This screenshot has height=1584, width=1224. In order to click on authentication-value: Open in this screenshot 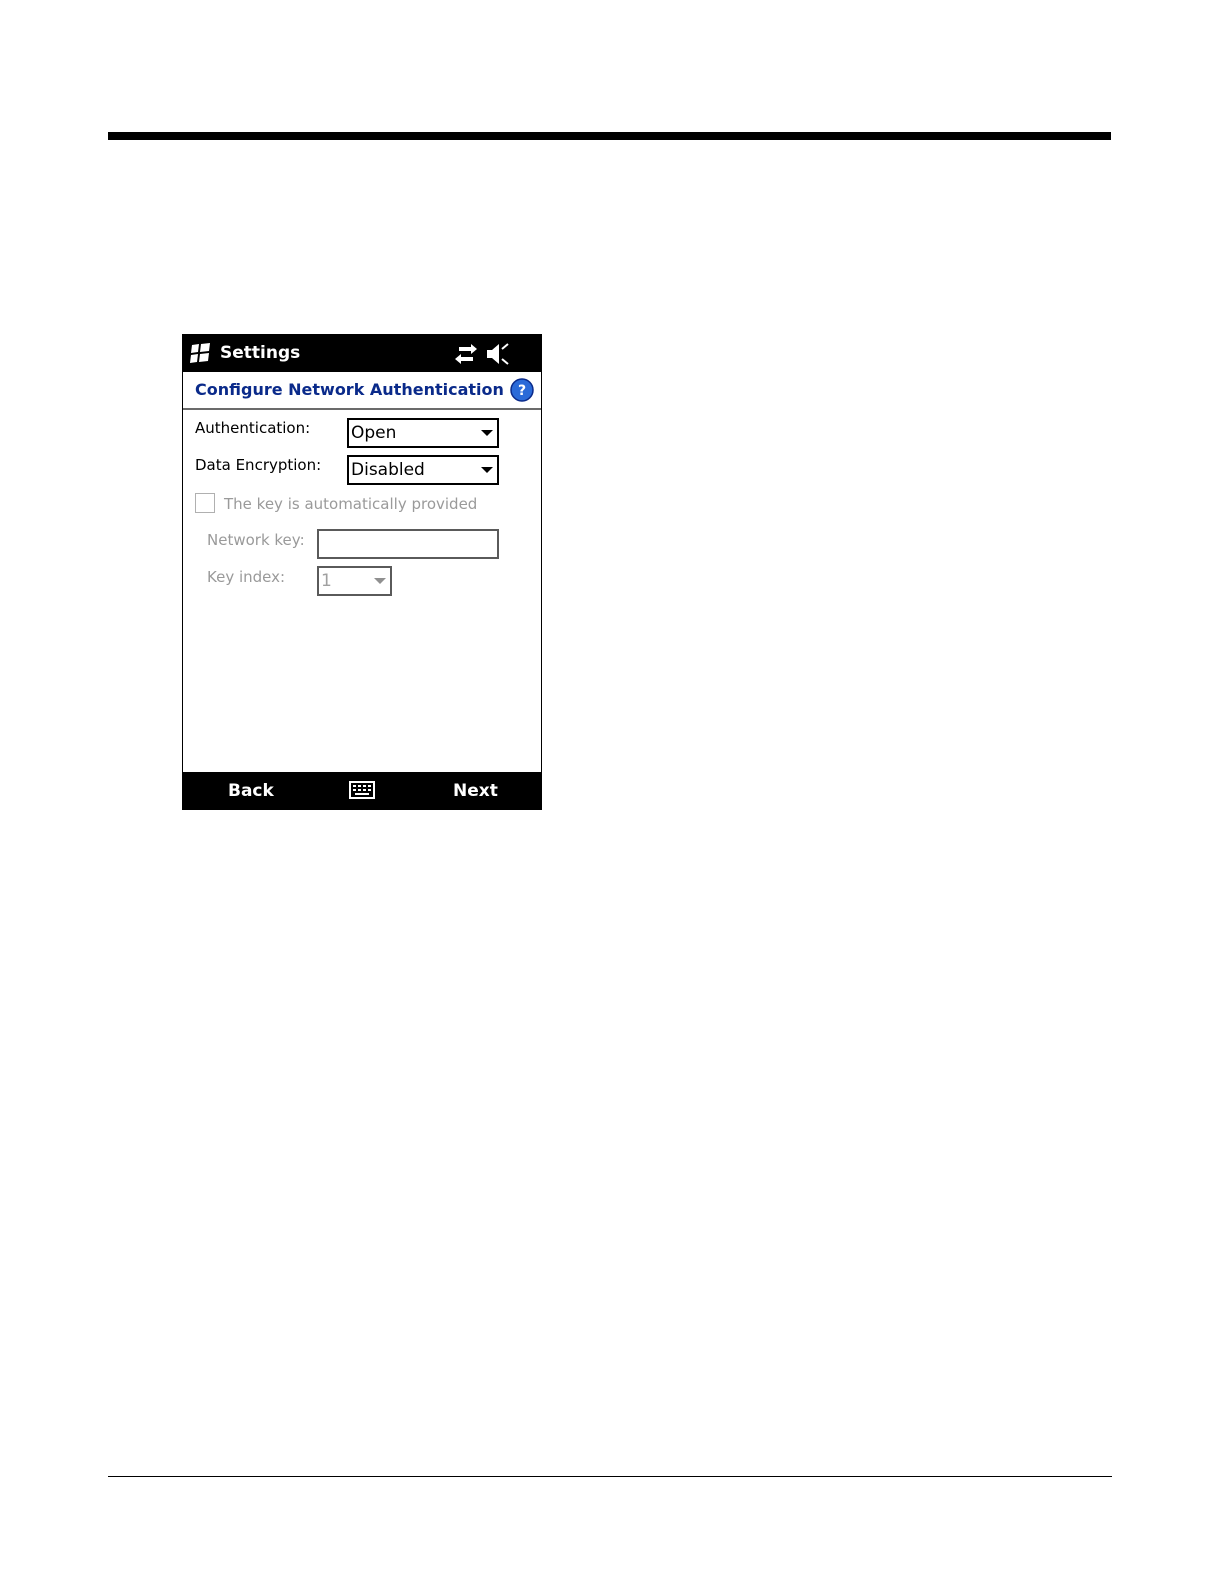, I will do `click(374, 433)`.